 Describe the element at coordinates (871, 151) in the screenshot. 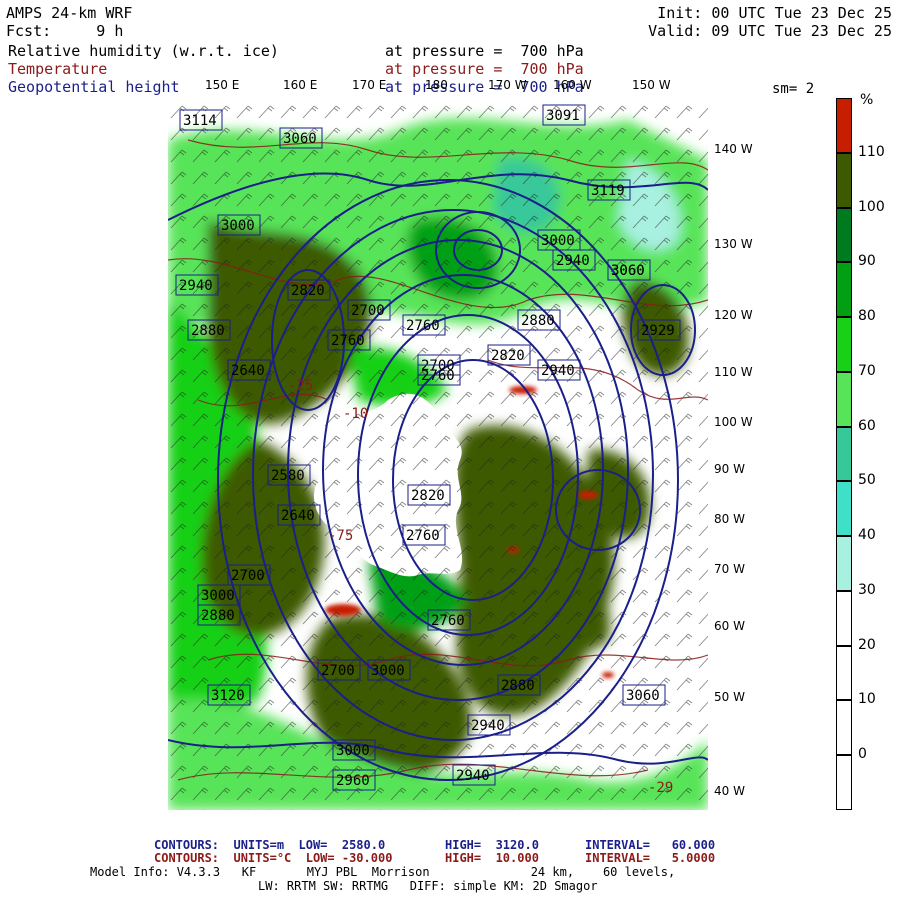

I see `colorbar-tick-label: 110` at that location.